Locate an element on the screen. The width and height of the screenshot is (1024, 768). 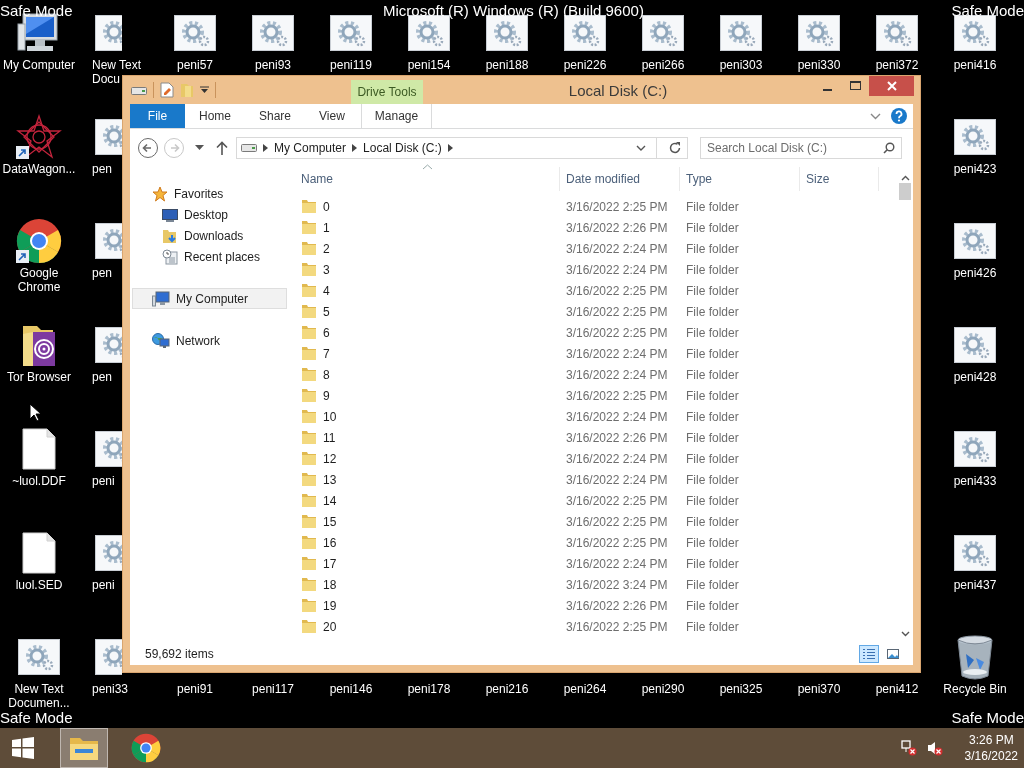
address-bar: My Computer Local Disk (C:) is located at coordinates (462, 148).